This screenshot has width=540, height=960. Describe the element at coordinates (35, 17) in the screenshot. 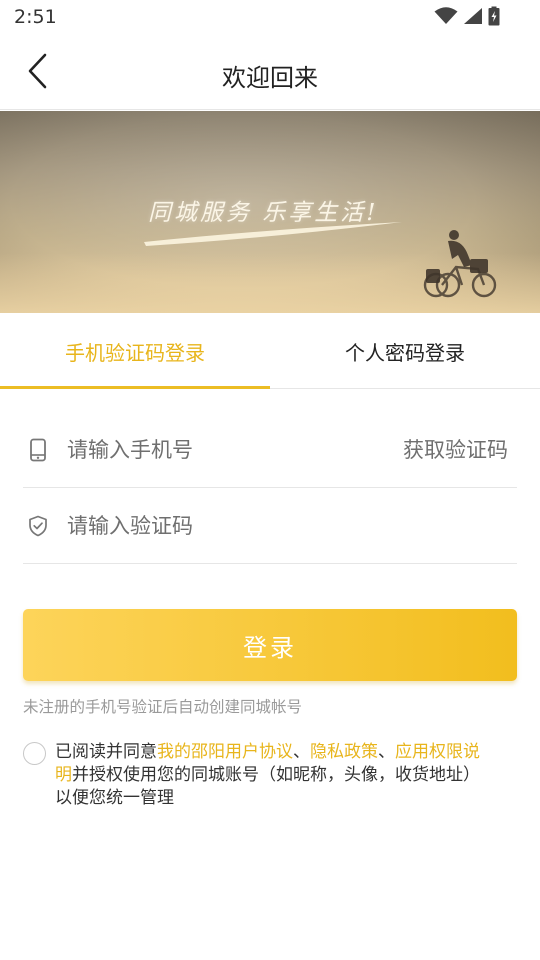

I see `status-time: 2:51` at that location.